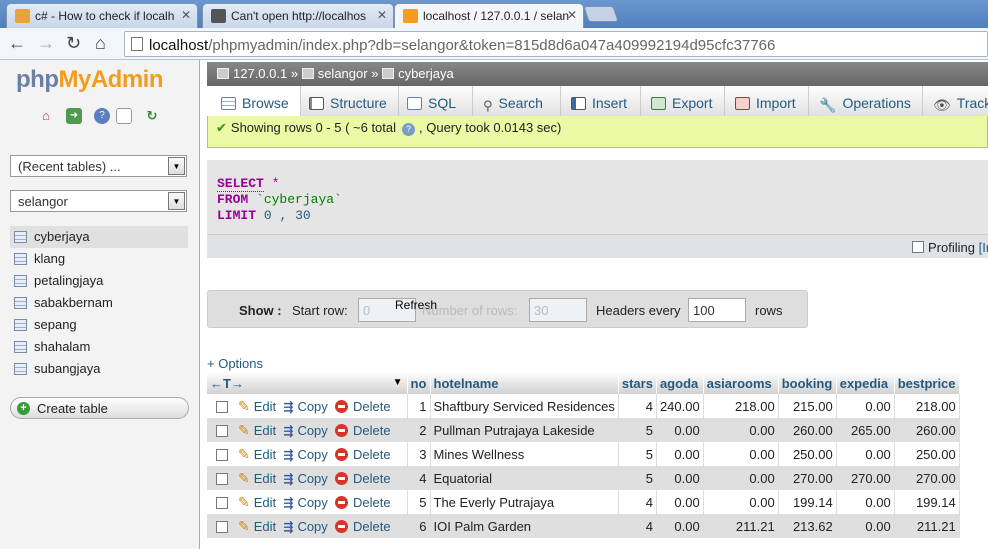  Describe the element at coordinates (409, 129) in the screenshot. I see `help-icon: ?` at that location.